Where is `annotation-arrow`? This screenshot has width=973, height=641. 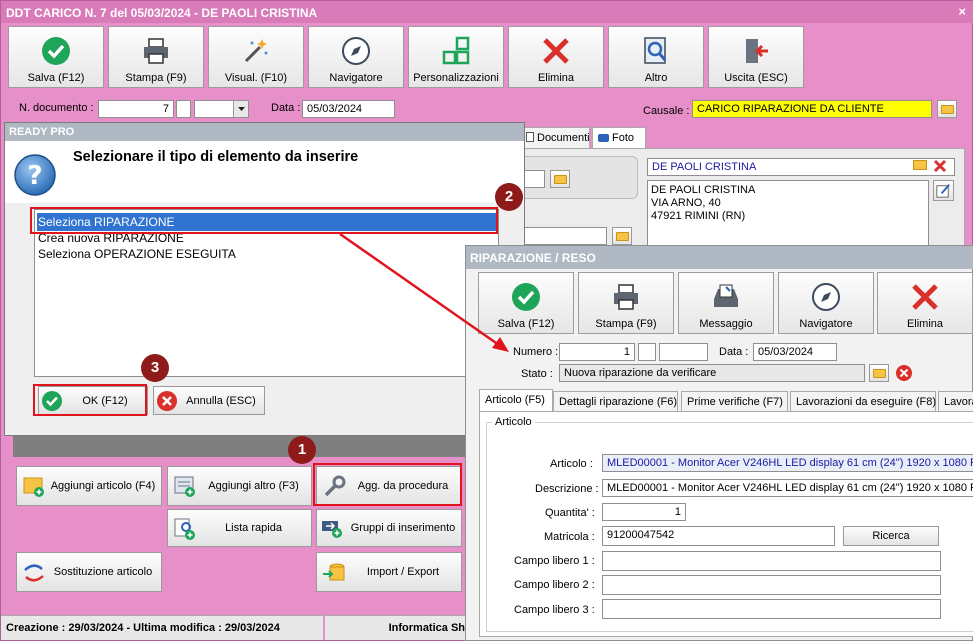
annotation-arrow is located at coordinates (424, 292).